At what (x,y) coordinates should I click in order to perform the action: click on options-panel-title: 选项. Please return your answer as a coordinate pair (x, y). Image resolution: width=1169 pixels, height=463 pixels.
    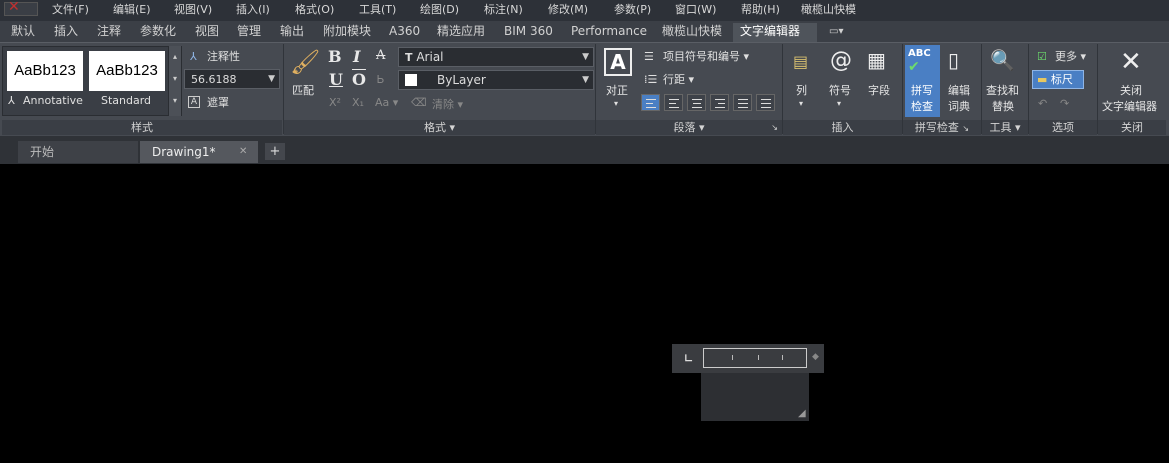
    Looking at the image, I should click on (1063, 127).